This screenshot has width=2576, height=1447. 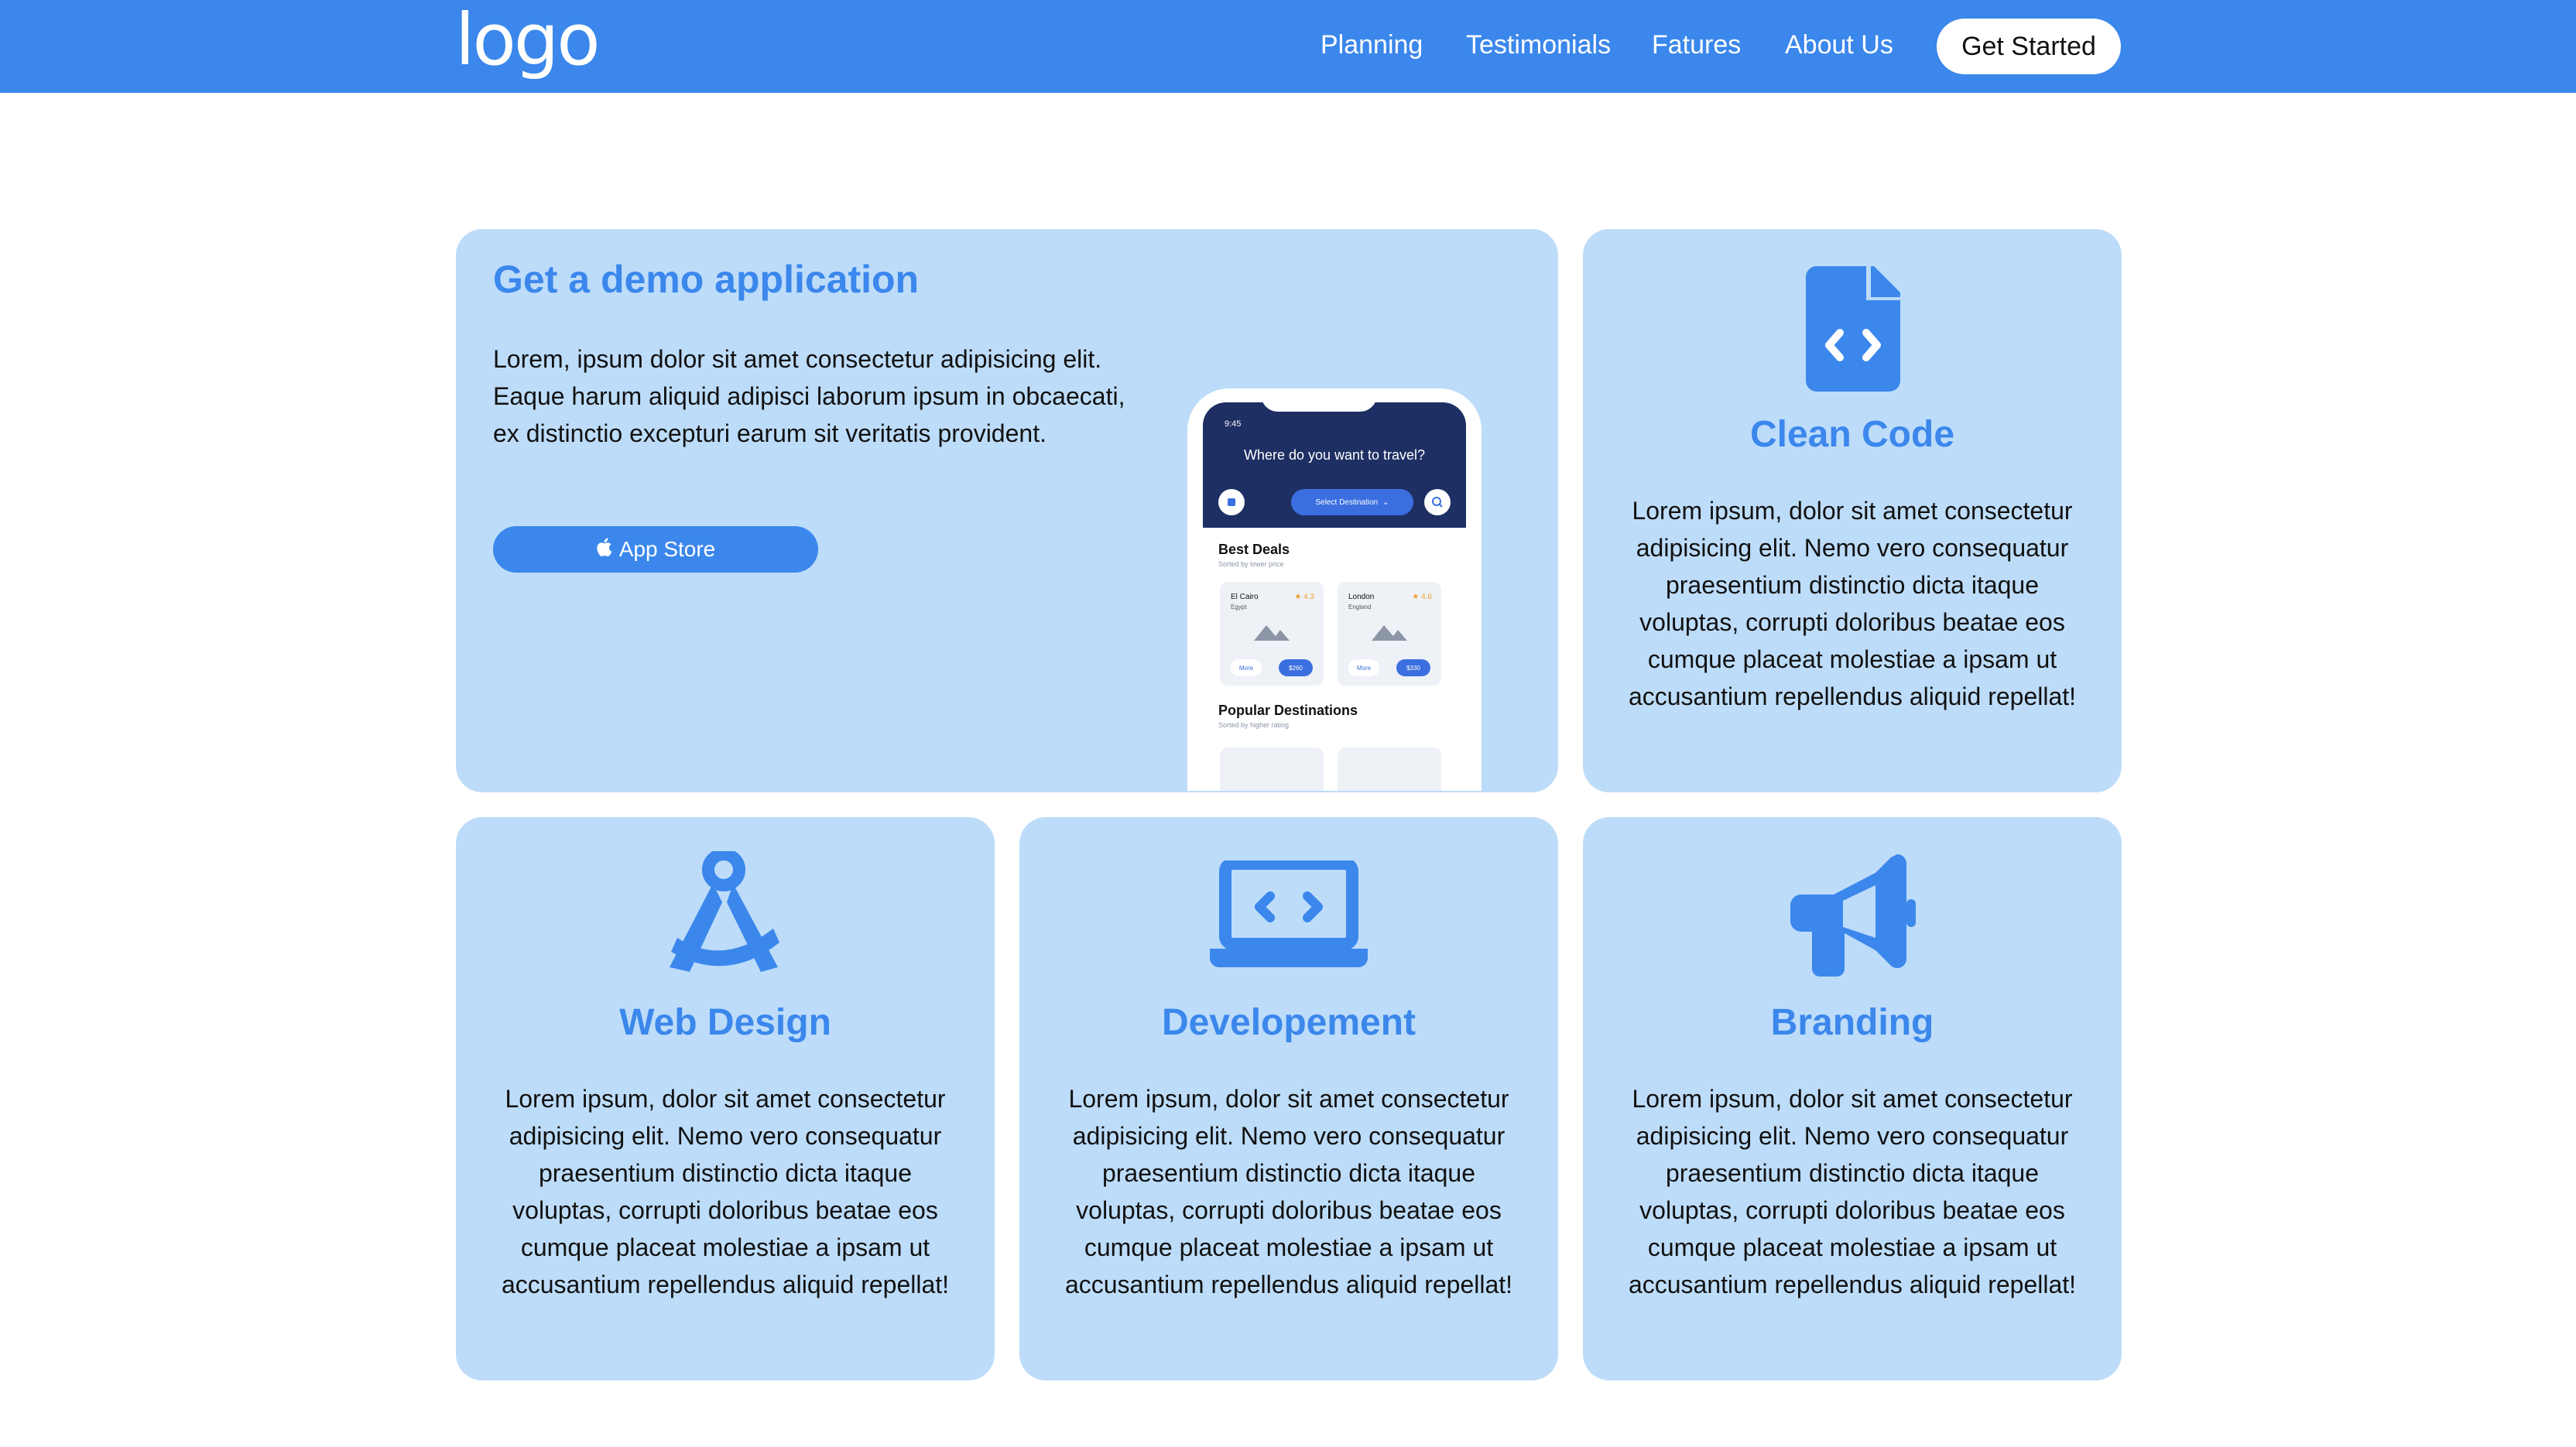 What do you see at coordinates (1852, 434) in the screenshot?
I see `card-title: Clean Code` at bounding box center [1852, 434].